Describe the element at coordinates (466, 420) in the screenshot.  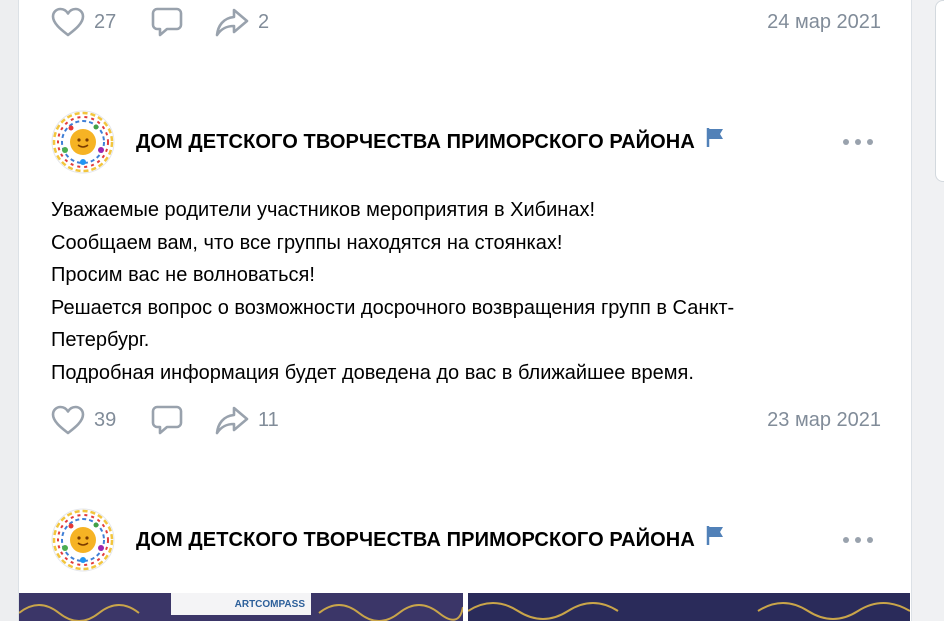
I see `post-actions-2: 39 11 23 мар 2021` at that location.